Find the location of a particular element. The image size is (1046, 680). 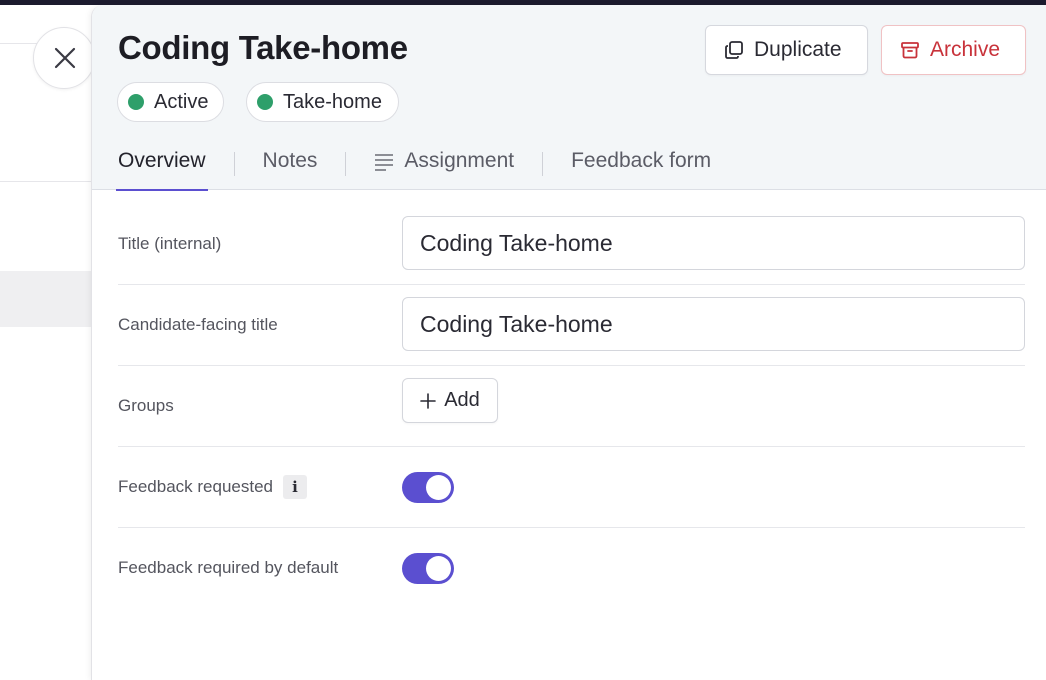

type-badge: Take-home is located at coordinates (322, 102).